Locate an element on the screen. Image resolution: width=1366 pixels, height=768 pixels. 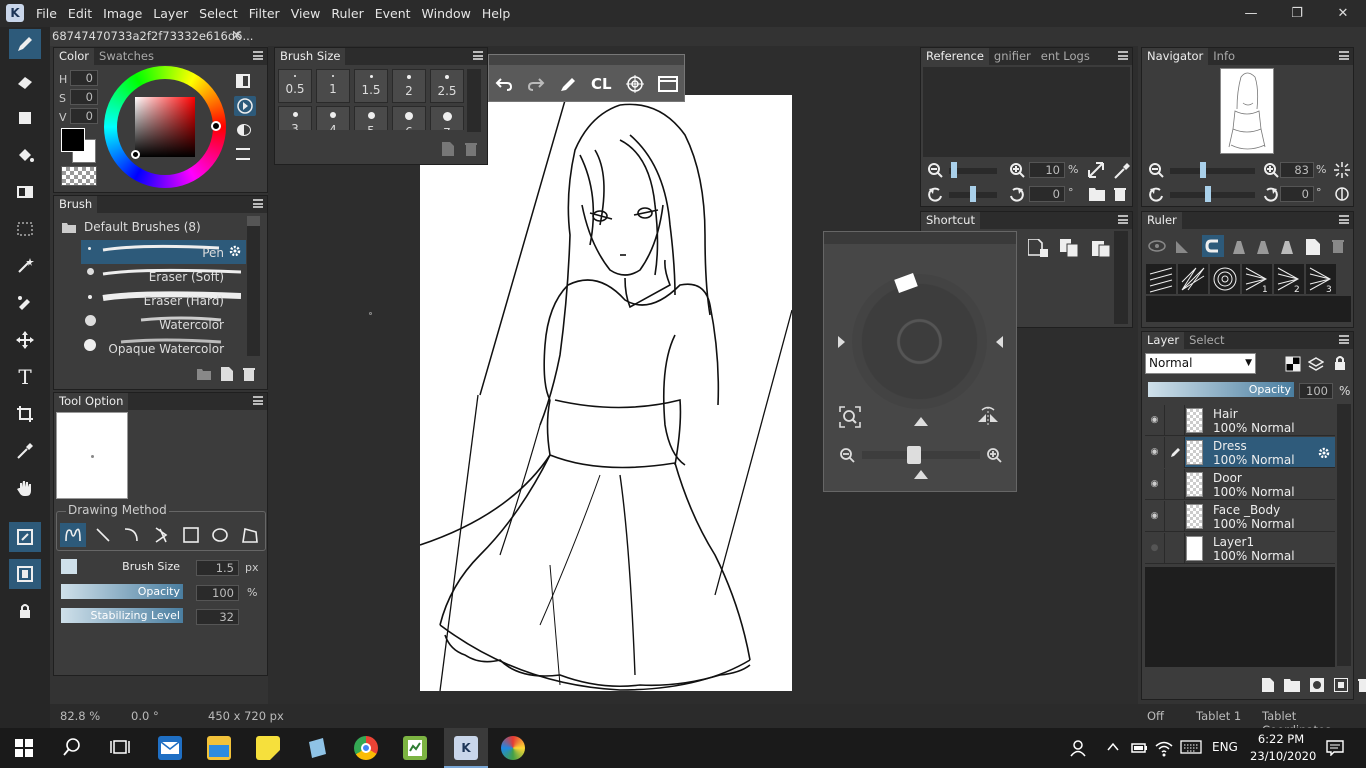
eyedropper-tool-button is located at coordinates (25, 451).